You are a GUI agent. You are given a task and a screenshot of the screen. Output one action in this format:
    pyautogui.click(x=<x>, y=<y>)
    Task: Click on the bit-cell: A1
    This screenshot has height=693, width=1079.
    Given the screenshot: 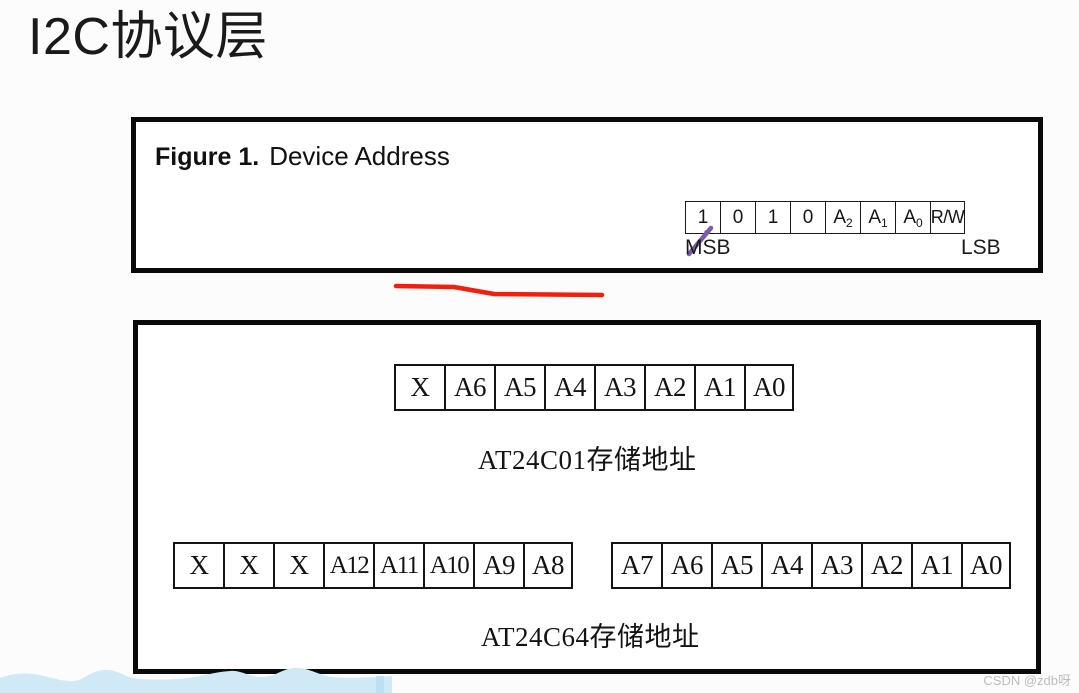 What is the action you would take?
    pyautogui.click(x=877, y=217)
    